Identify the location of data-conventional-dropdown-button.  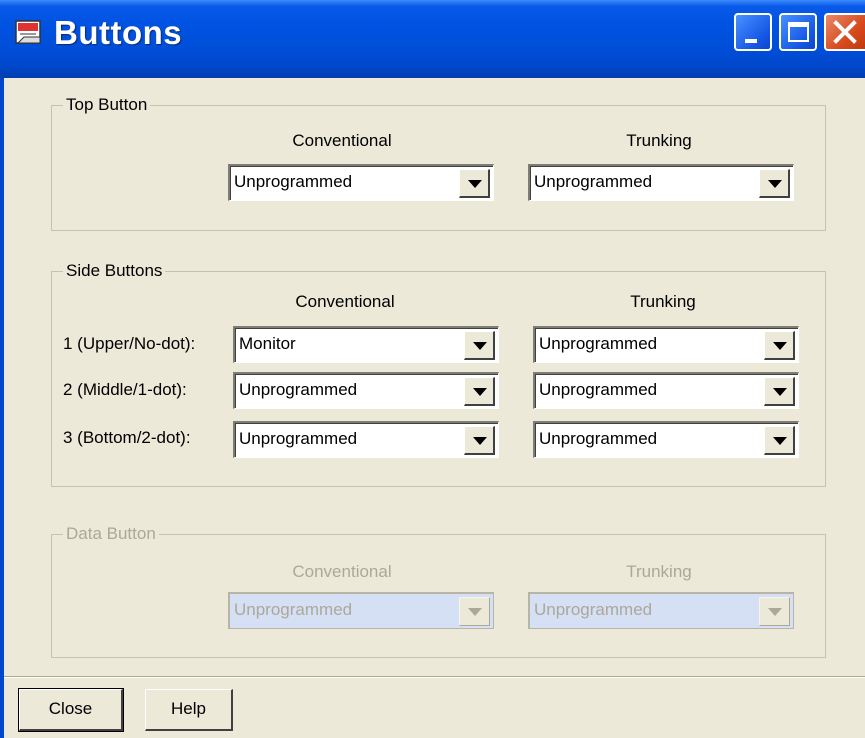
(474, 611).